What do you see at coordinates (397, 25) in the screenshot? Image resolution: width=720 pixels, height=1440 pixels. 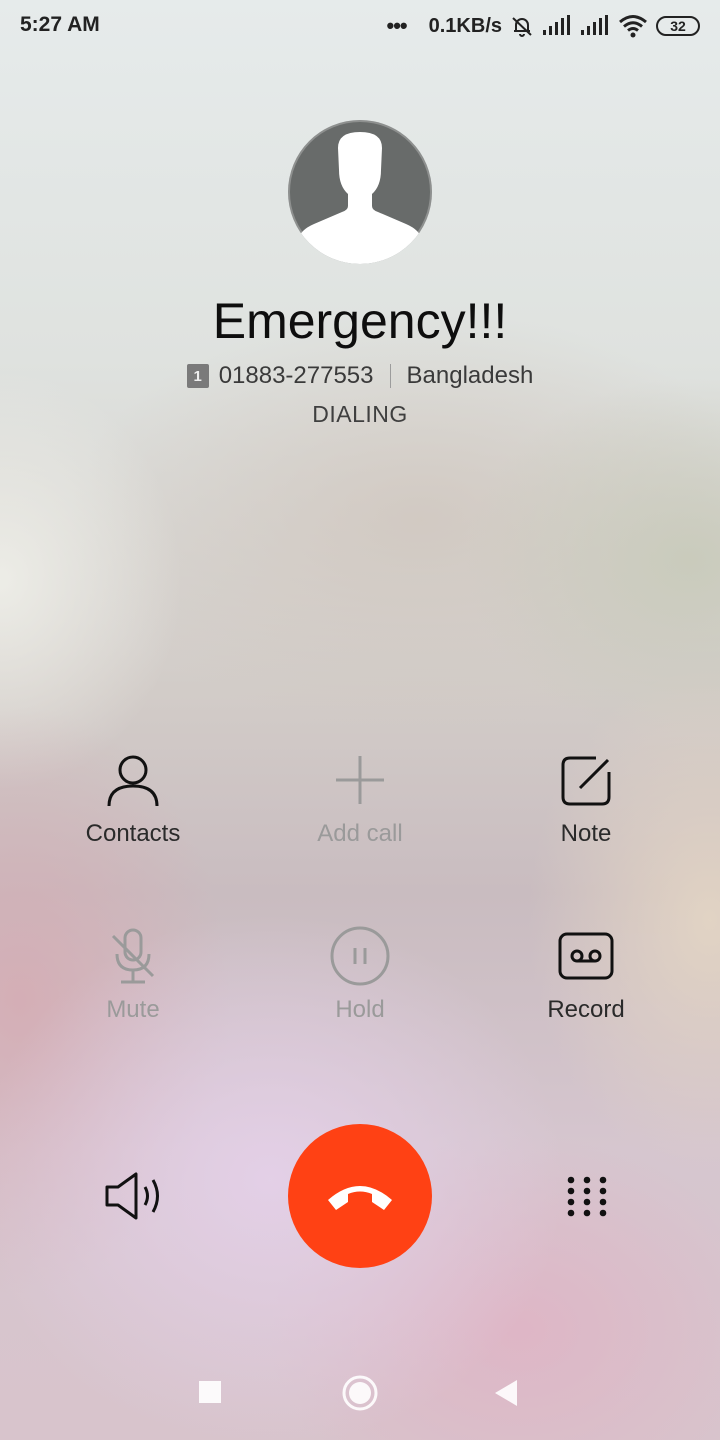 I see `dots-icon: •••` at bounding box center [397, 25].